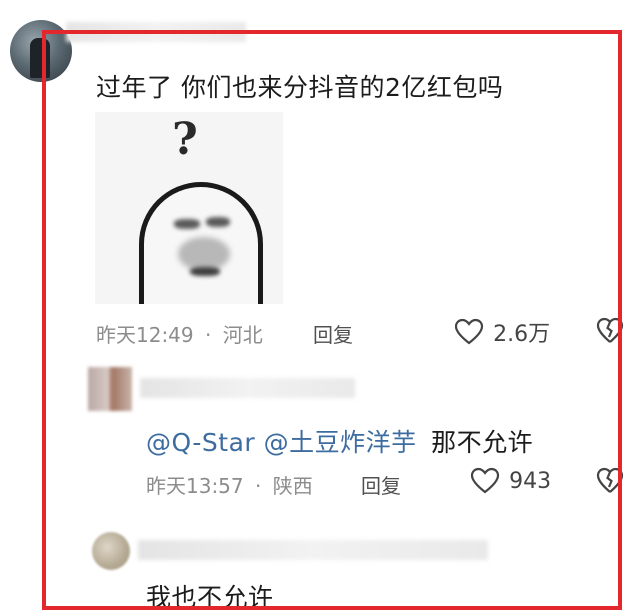 Image resolution: width=640 pixels, height=614 pixels. Describe the element at coordinates (111, 551) in the screenshot. I see `third-avatar` at that location.